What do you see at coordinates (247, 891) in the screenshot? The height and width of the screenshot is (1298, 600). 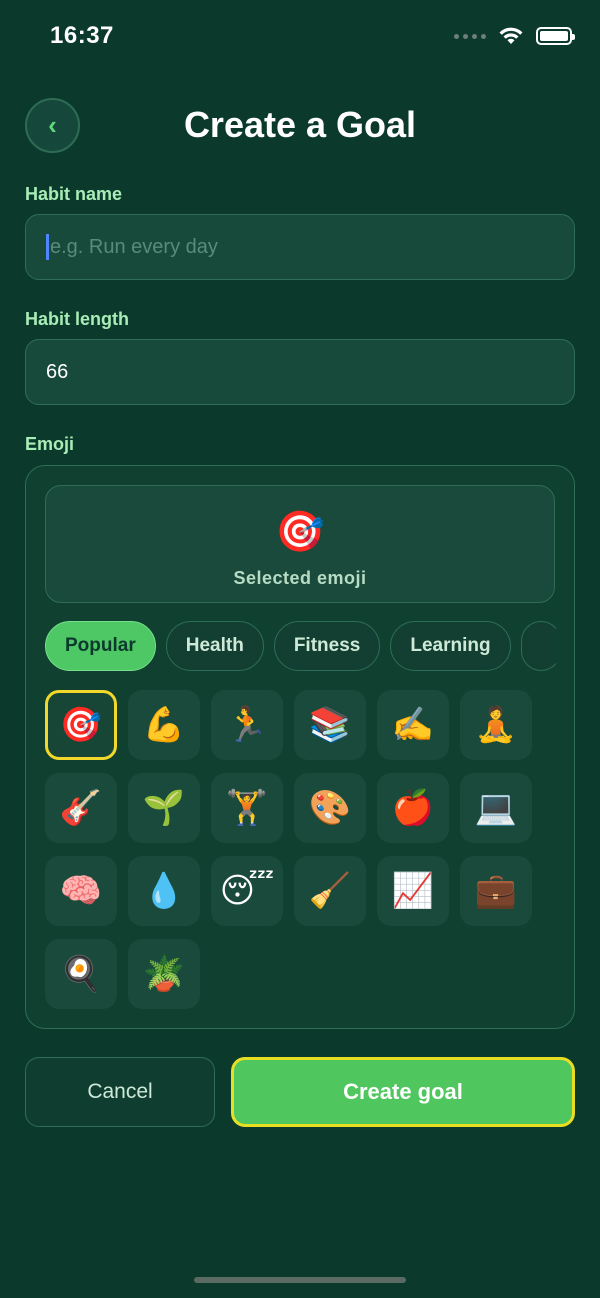 I see `emoji-option: 😴` at bounding box center [247, 891].